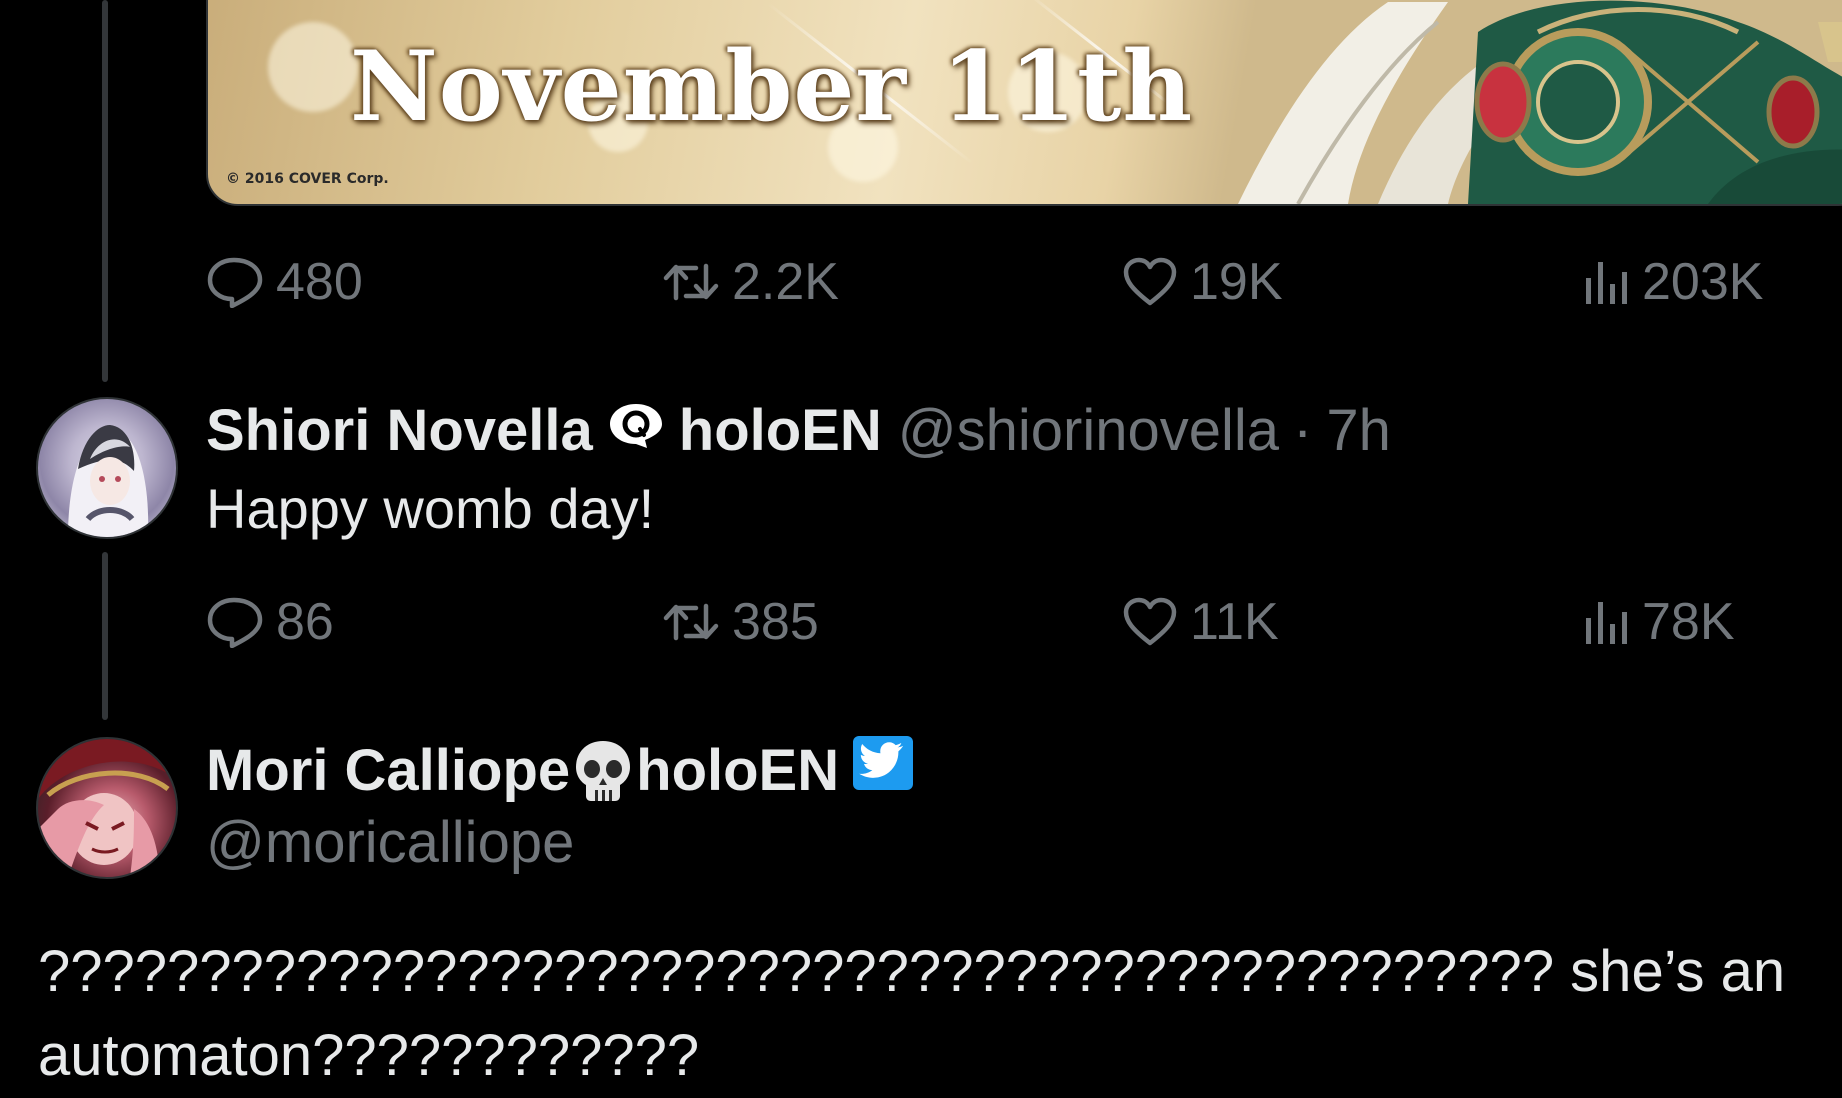 The width and height of the screenshot is (1842, 1098). What do you see at coordinates (430, 508) in the screenshot?
I see `tweet-text: Happy womb day!` at bounding box center [430, 508].